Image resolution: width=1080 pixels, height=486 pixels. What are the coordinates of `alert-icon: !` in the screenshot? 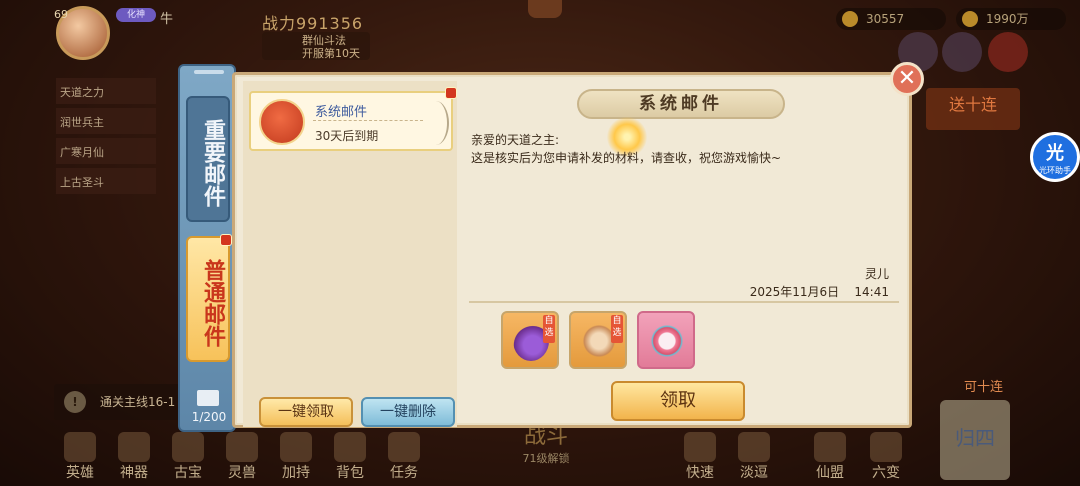 It's located at (75, 402).